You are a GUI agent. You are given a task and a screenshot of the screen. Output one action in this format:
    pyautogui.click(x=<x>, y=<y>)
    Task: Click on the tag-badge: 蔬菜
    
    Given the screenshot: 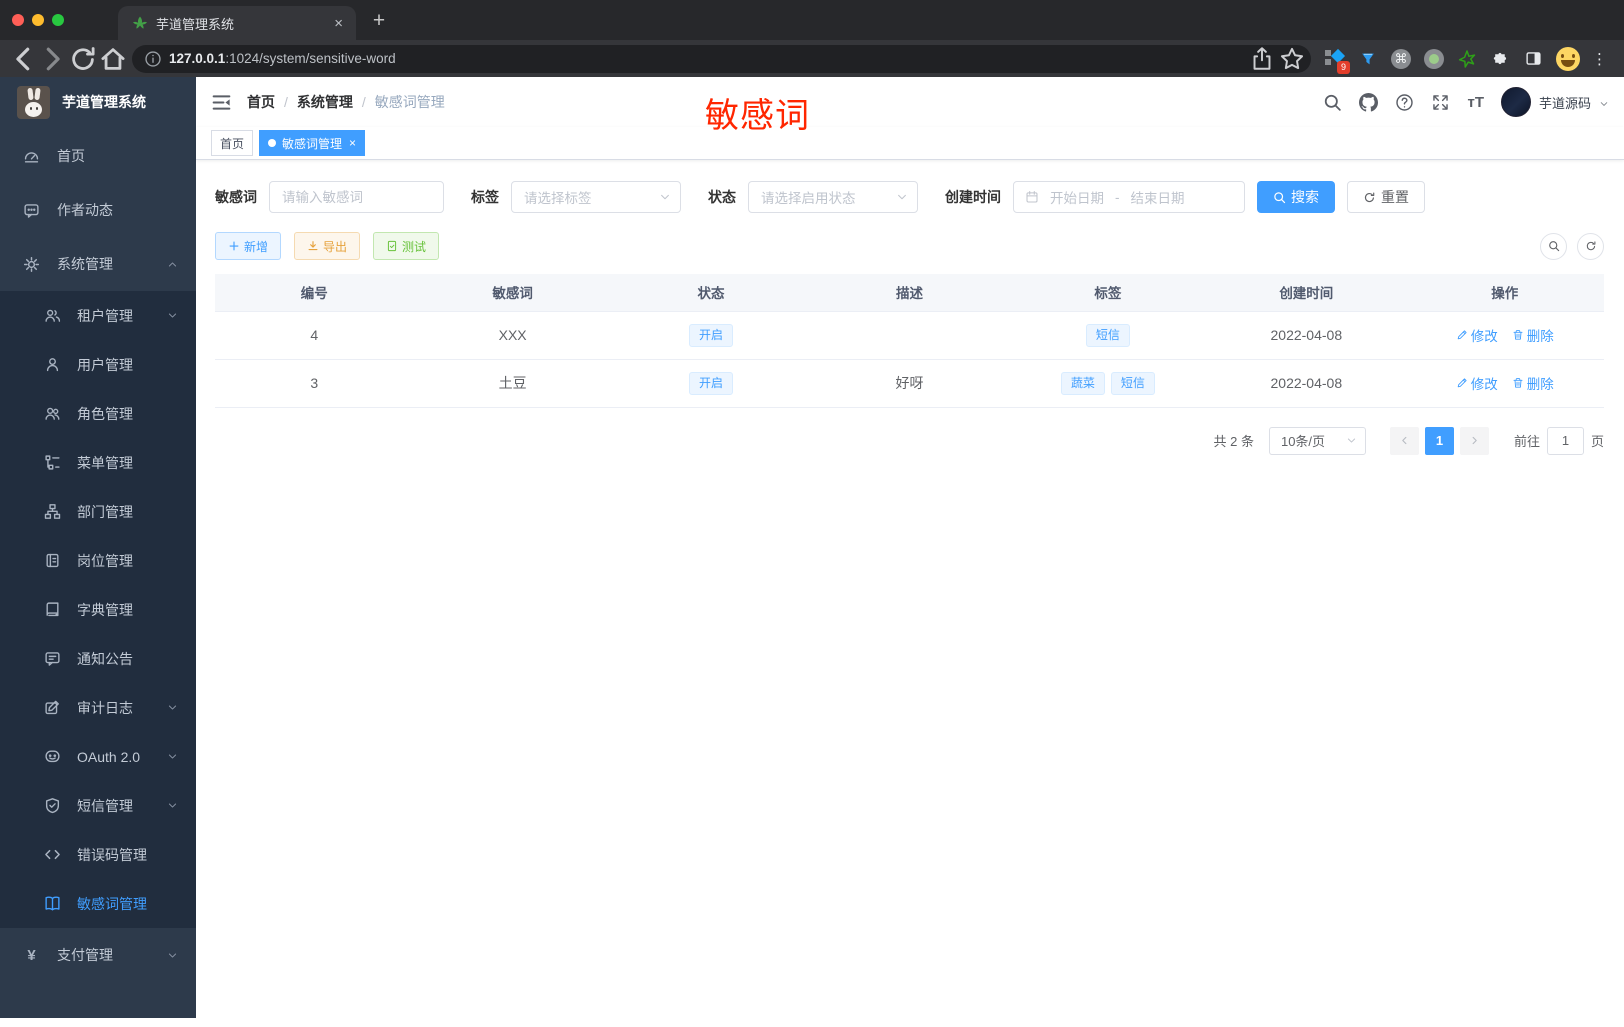 What is the action you would take?
    pyautogui.click(x=1082, y=383)
    